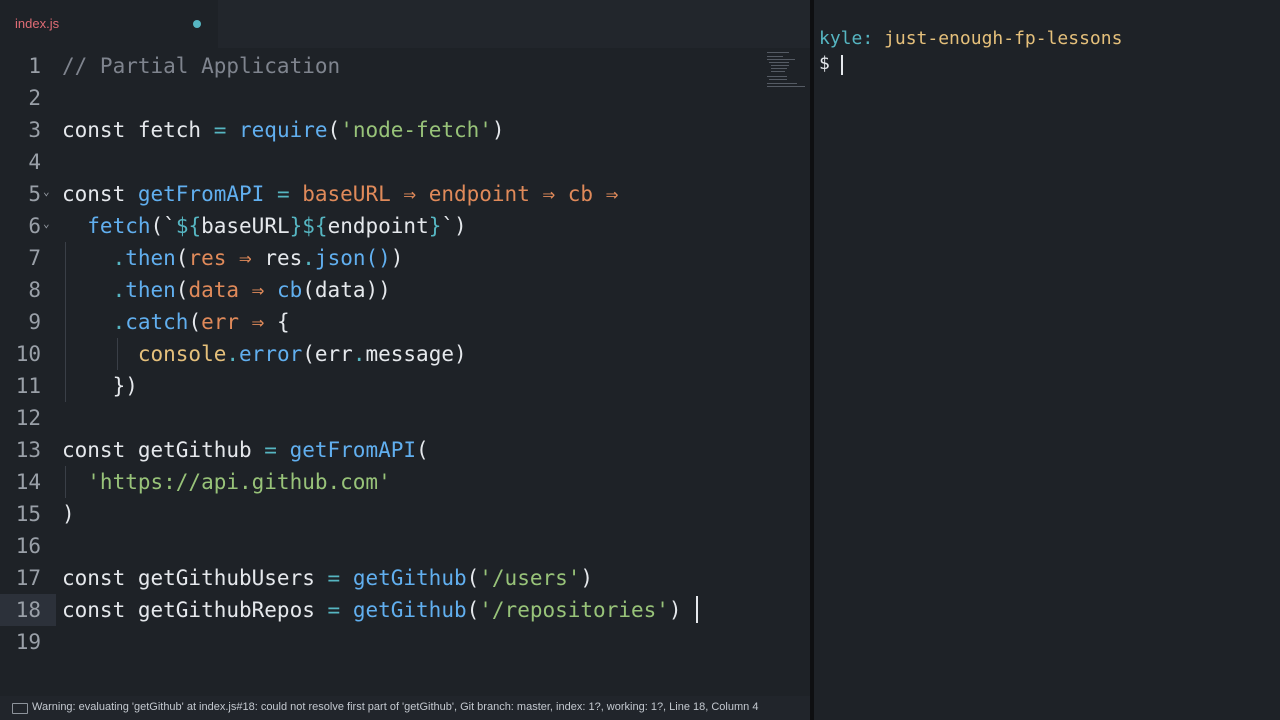 This screenshot has width=1280, height=720. I want to click on code-token: '/users', so click(530, 578).